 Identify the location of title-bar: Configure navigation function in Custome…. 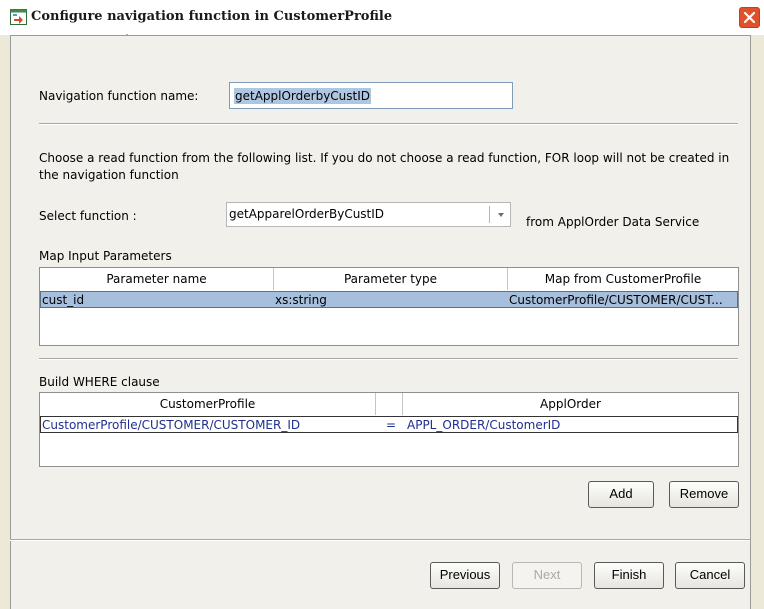
(382, 17).